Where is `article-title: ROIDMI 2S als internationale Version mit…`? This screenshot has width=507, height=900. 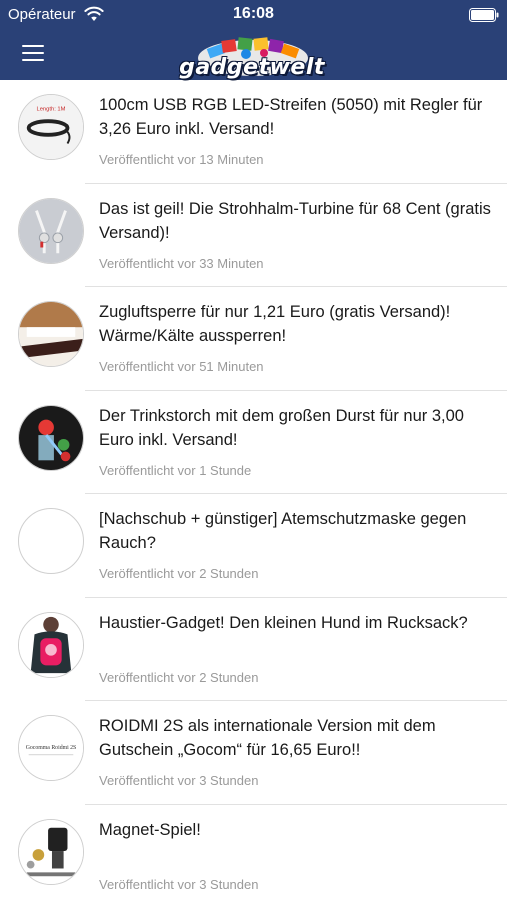 article-title: ROIDMI 2S als internationale Version mit… is located at coordinates (267, 738).